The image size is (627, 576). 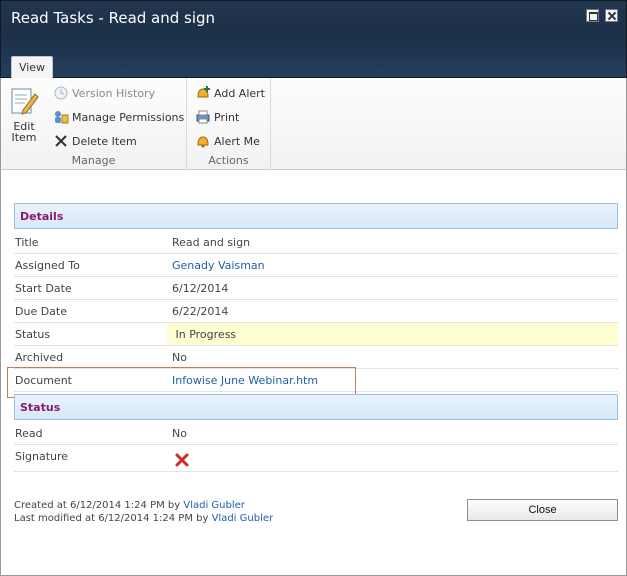 What do you see at coordinates (33, 334) in the screenshot?
I see `detail-label: Status` at bounding box center [33, 334].